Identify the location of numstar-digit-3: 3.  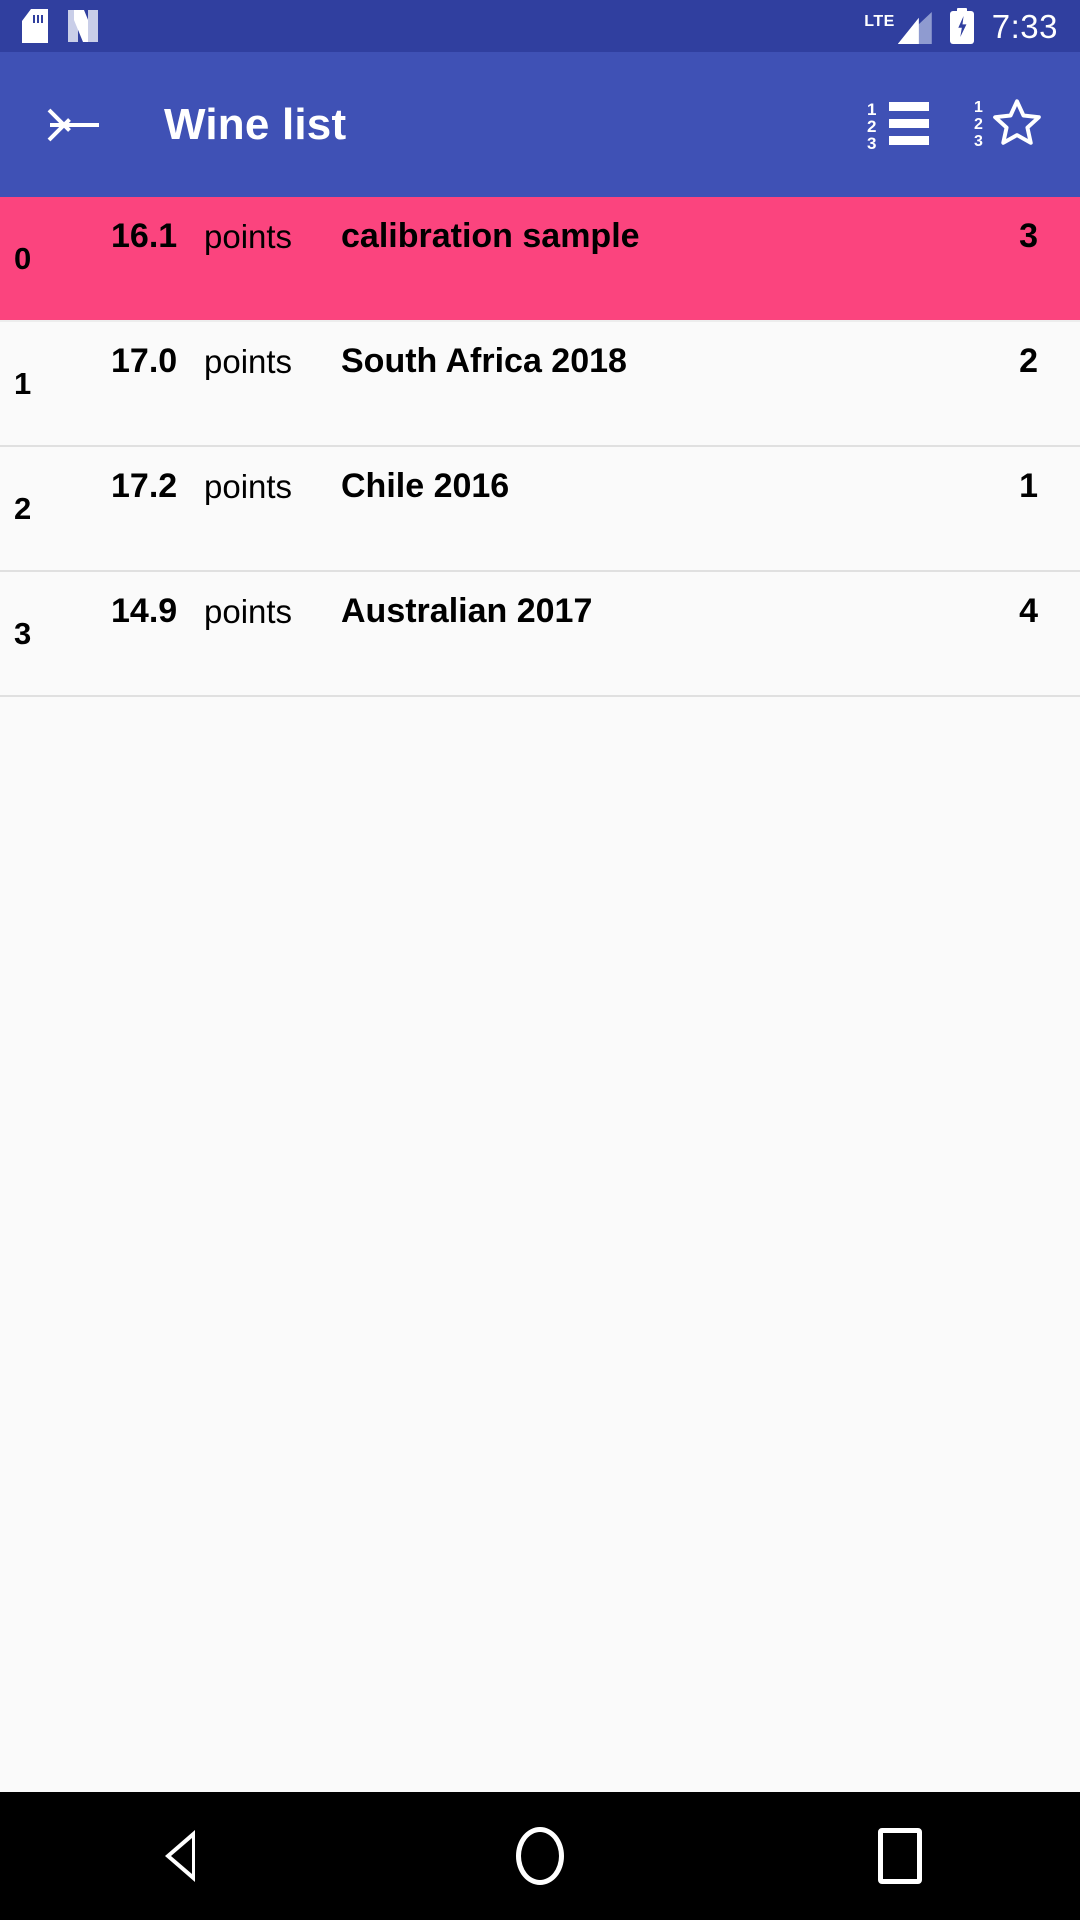
(978, 141).